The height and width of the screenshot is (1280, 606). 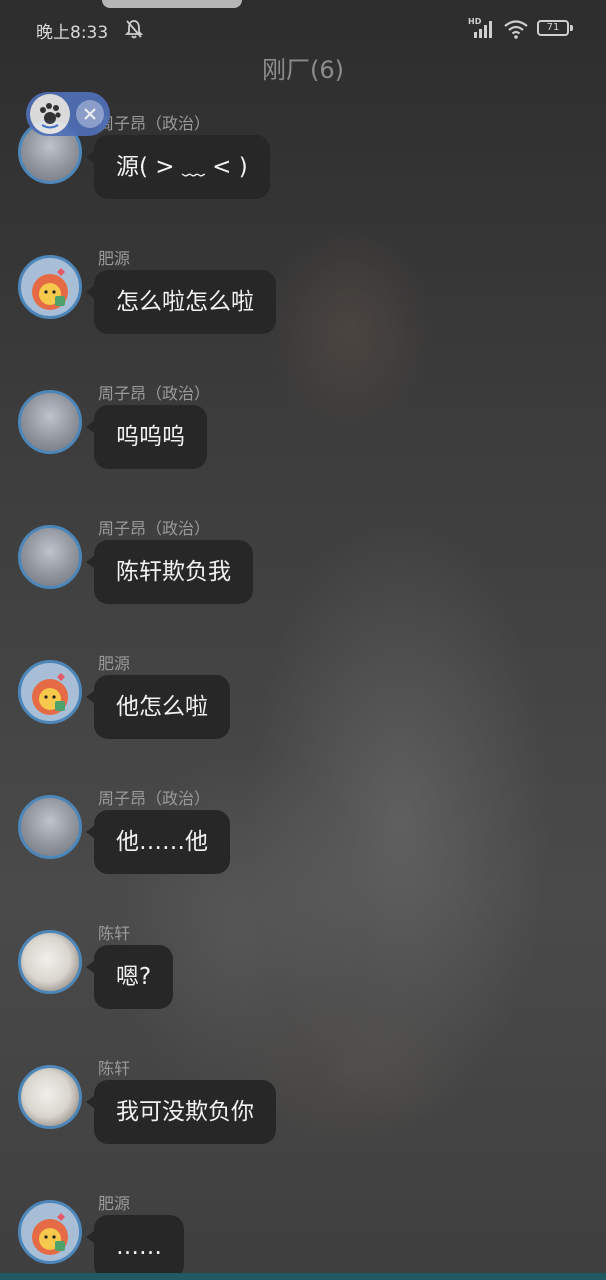 What do you see at coordinates (303, 67) in the screenshot?
I see `chat-title: 刚厂(6)` at bounding box center [303, 67].